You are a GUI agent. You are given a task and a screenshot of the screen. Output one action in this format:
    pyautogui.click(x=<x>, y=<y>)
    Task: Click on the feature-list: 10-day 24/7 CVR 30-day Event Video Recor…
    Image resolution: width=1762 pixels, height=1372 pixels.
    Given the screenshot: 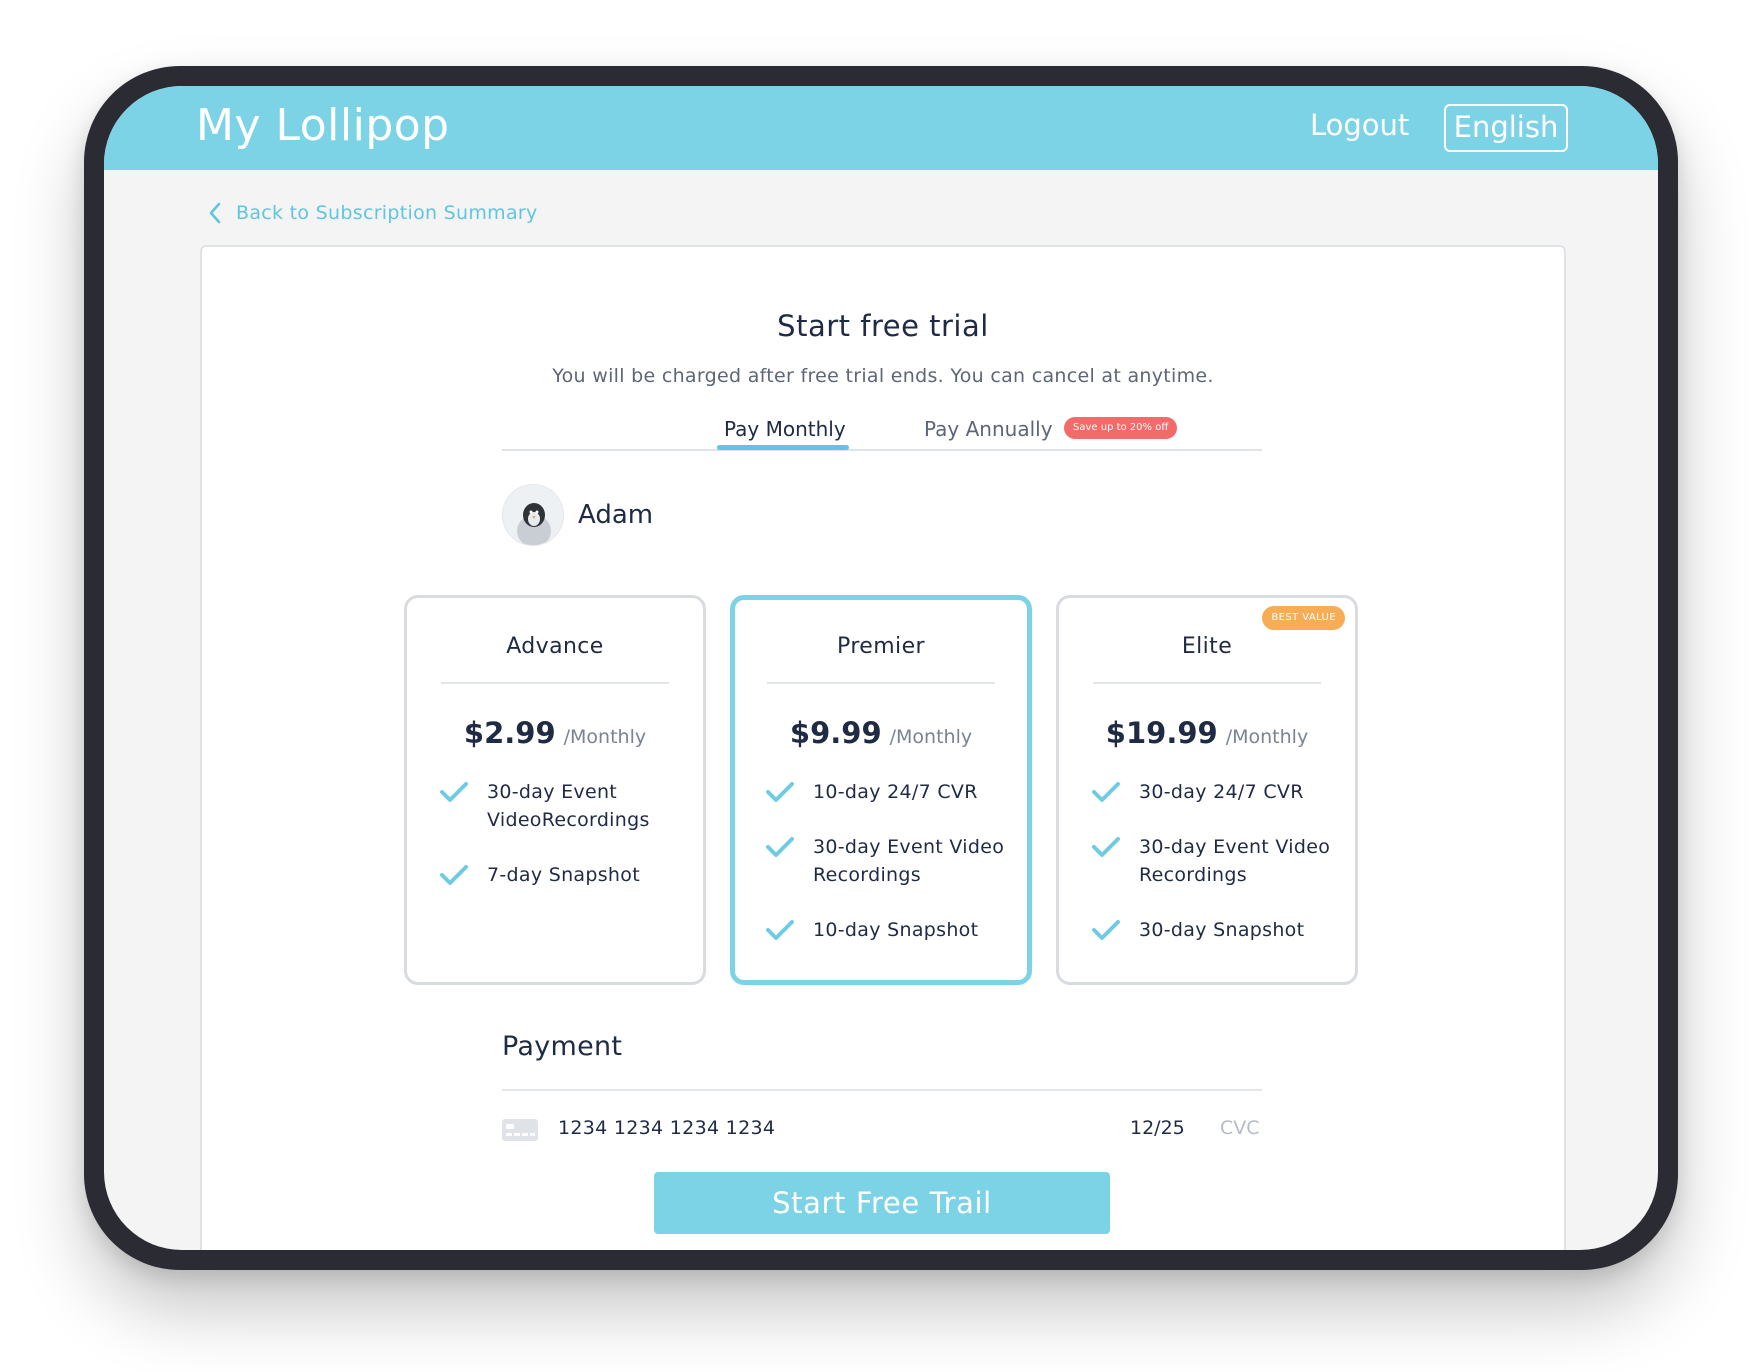 What is the action you would take?
    pyautogui.click(x=888, y=874)
    